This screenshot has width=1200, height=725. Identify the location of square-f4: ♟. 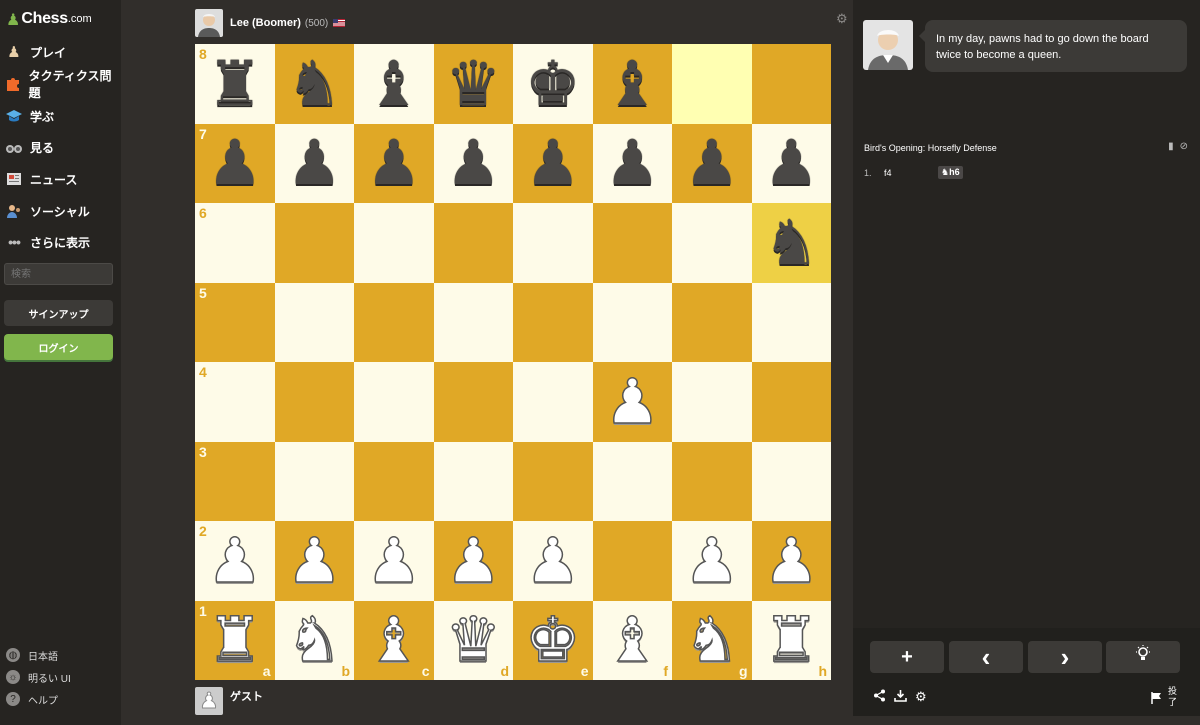
(632, 402).